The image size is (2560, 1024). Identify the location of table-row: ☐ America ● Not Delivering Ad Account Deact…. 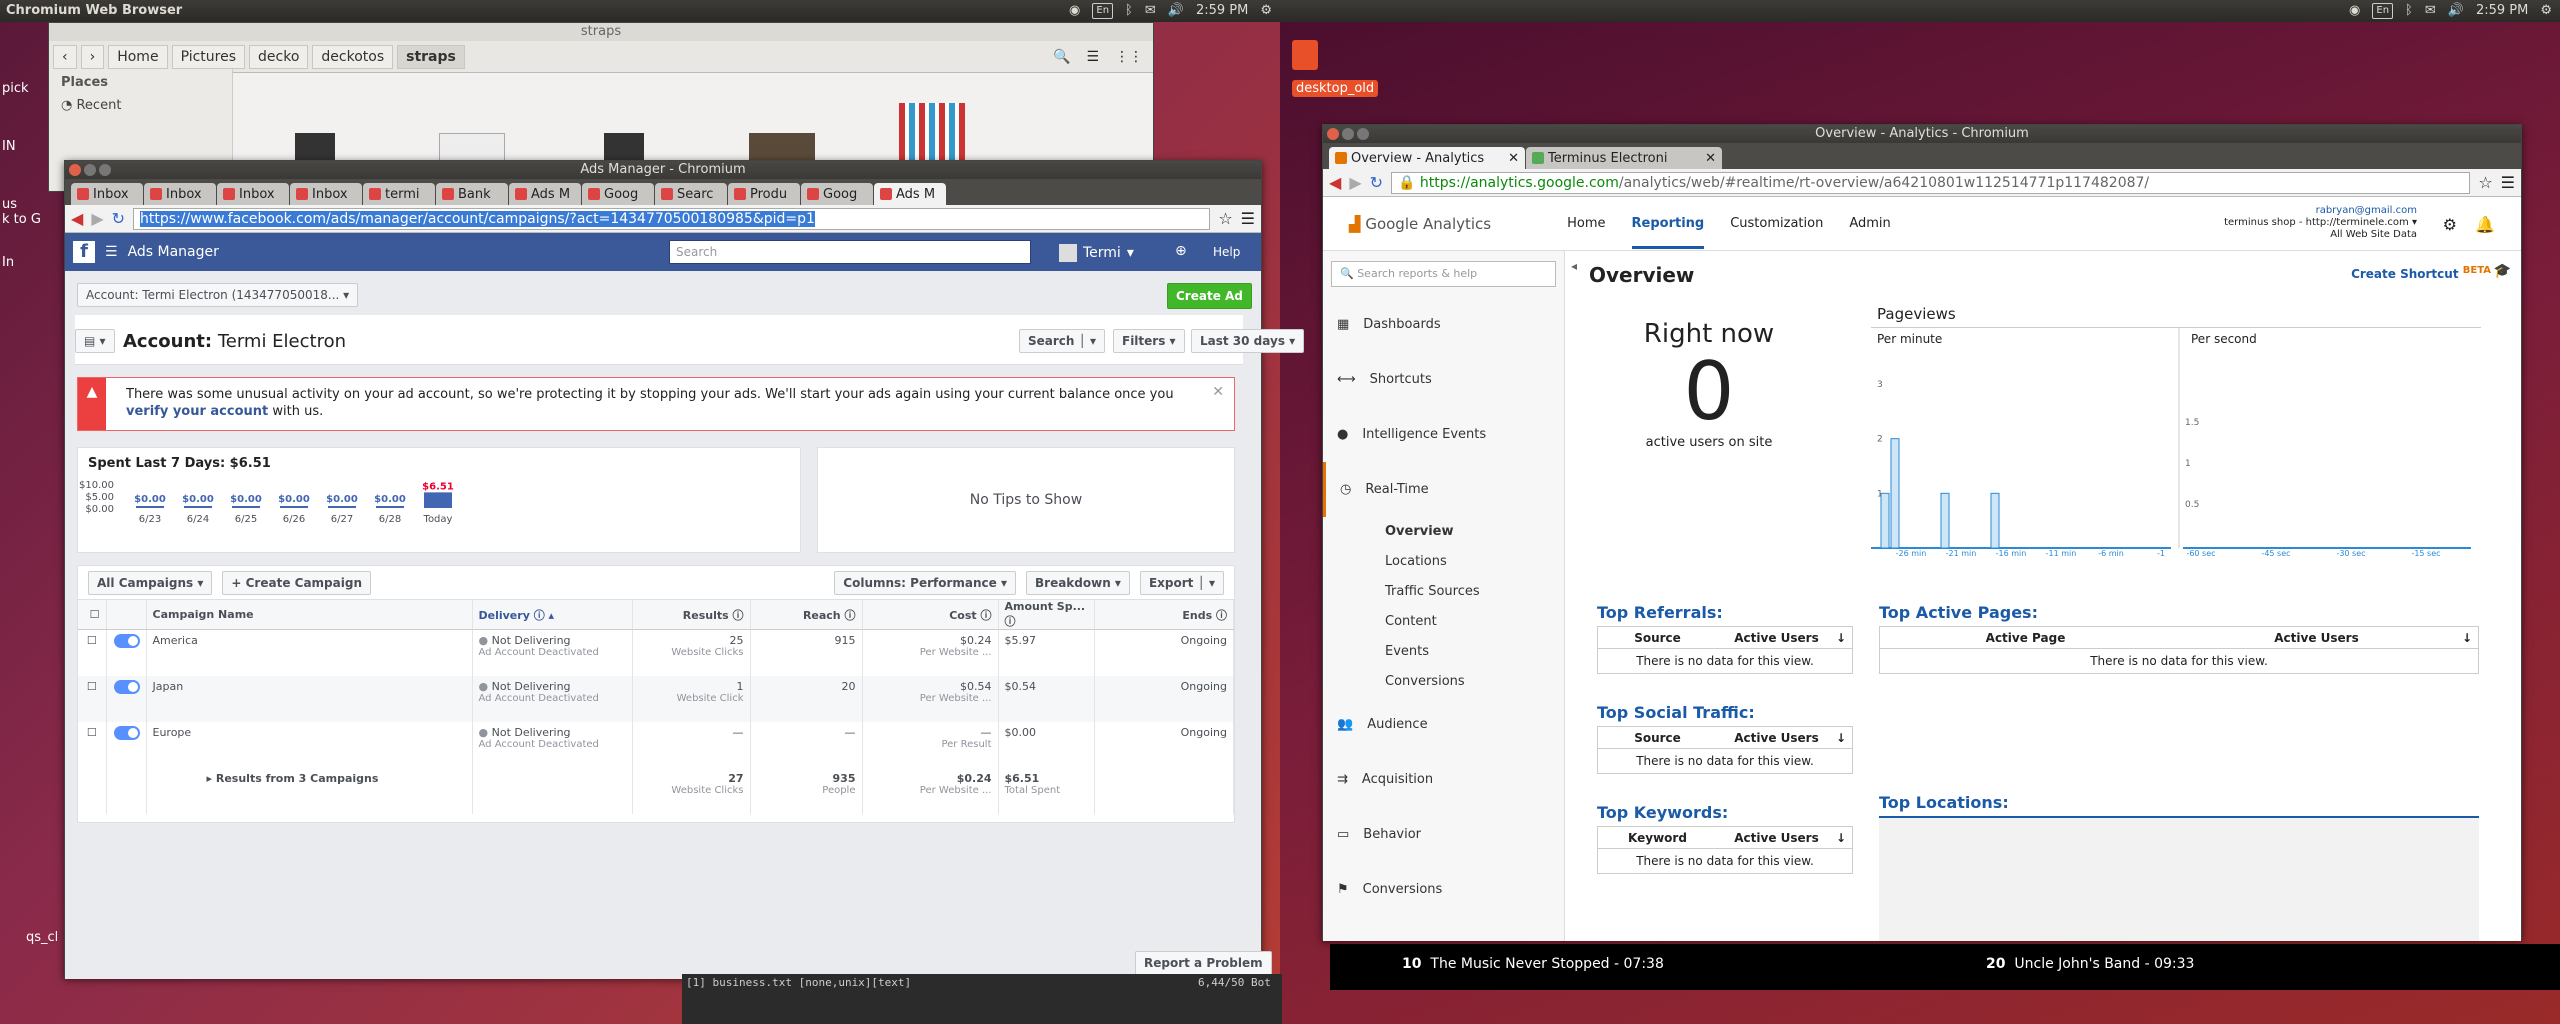
(656, 652).